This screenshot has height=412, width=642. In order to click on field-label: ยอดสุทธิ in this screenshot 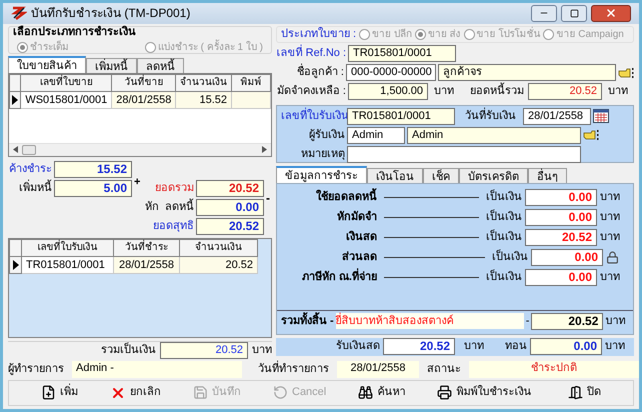, I will do `click(173, 226)`.